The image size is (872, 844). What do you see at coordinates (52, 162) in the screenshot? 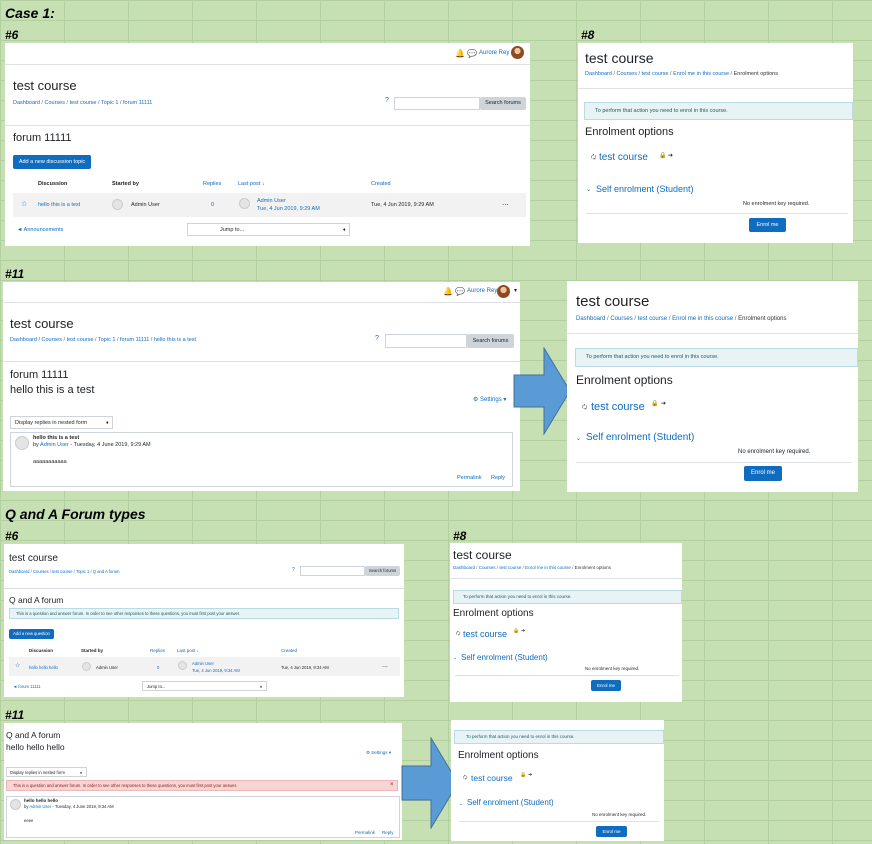
I see `add-discussion-button: Add a new discussion topic` at bounding box center [52, 162].